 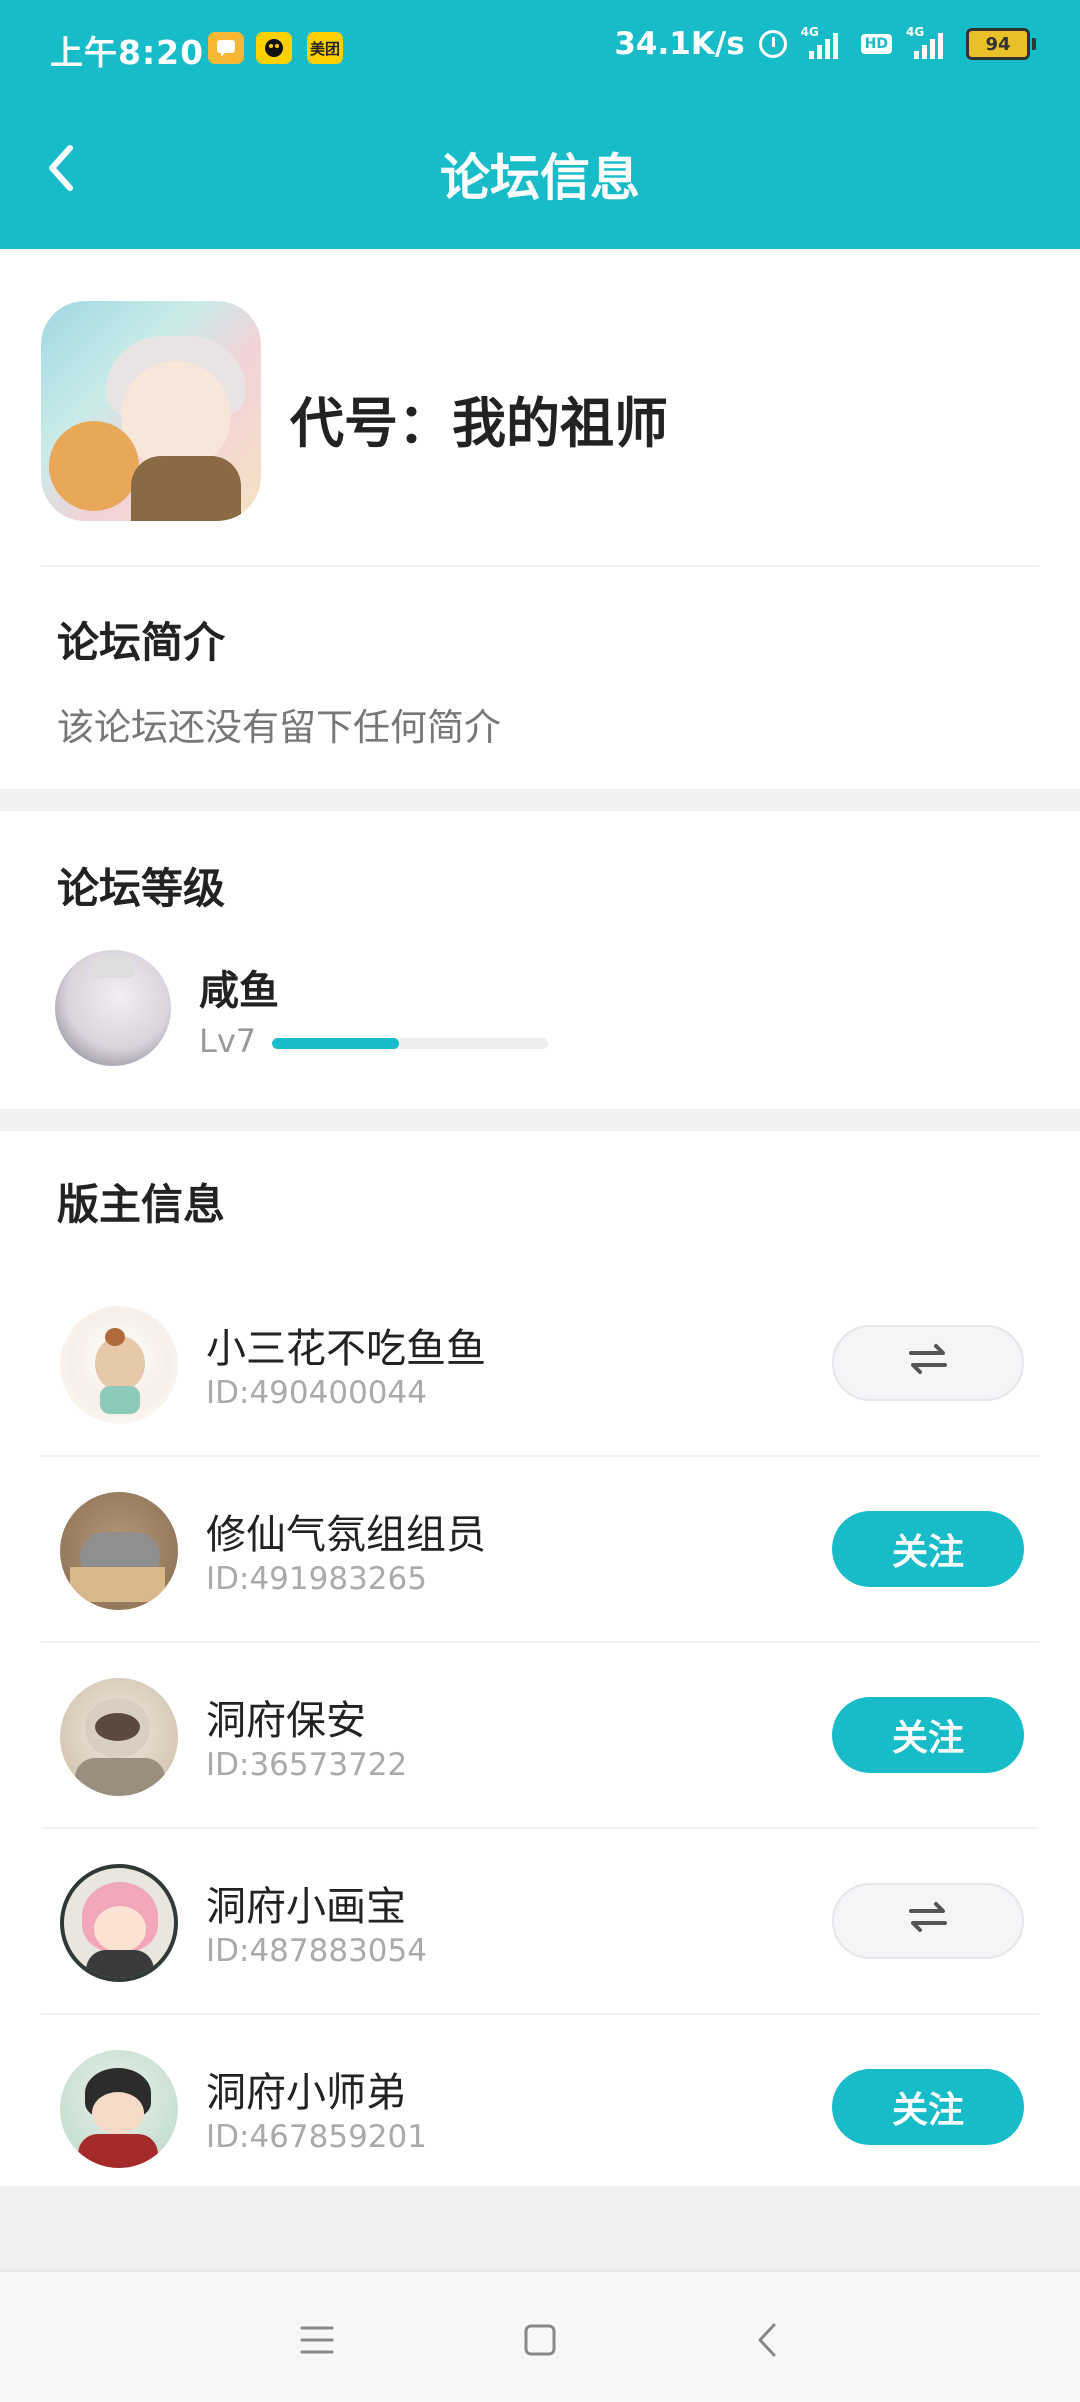 What do you see at coordinates (316, 1579) in the screenshot?
I see `moderator-id: ID:491983265` at bounding box center [316, 1579].